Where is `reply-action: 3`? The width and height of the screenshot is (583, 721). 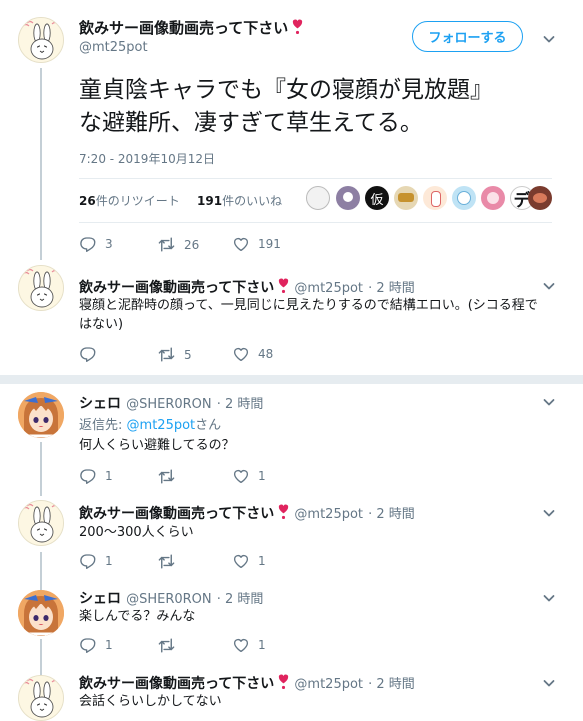 reply-action: 3 is located at coordinates (96, 244).